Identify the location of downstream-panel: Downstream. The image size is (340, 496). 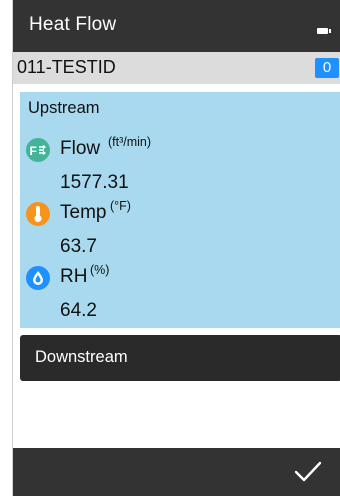
(180, 358).